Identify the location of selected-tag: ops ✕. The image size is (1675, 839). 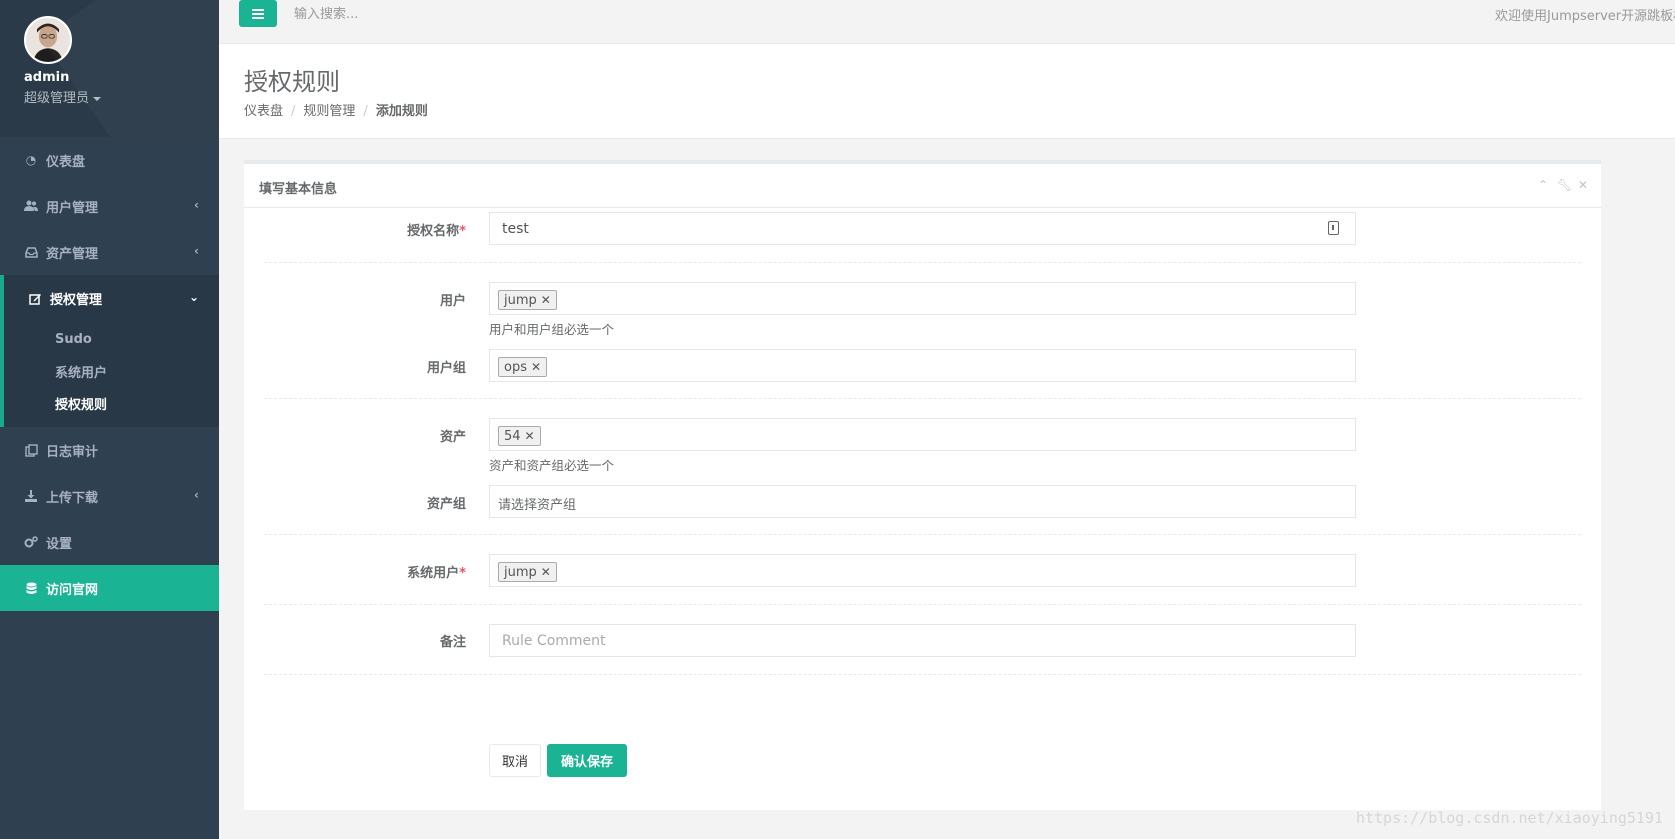
(523, 367).